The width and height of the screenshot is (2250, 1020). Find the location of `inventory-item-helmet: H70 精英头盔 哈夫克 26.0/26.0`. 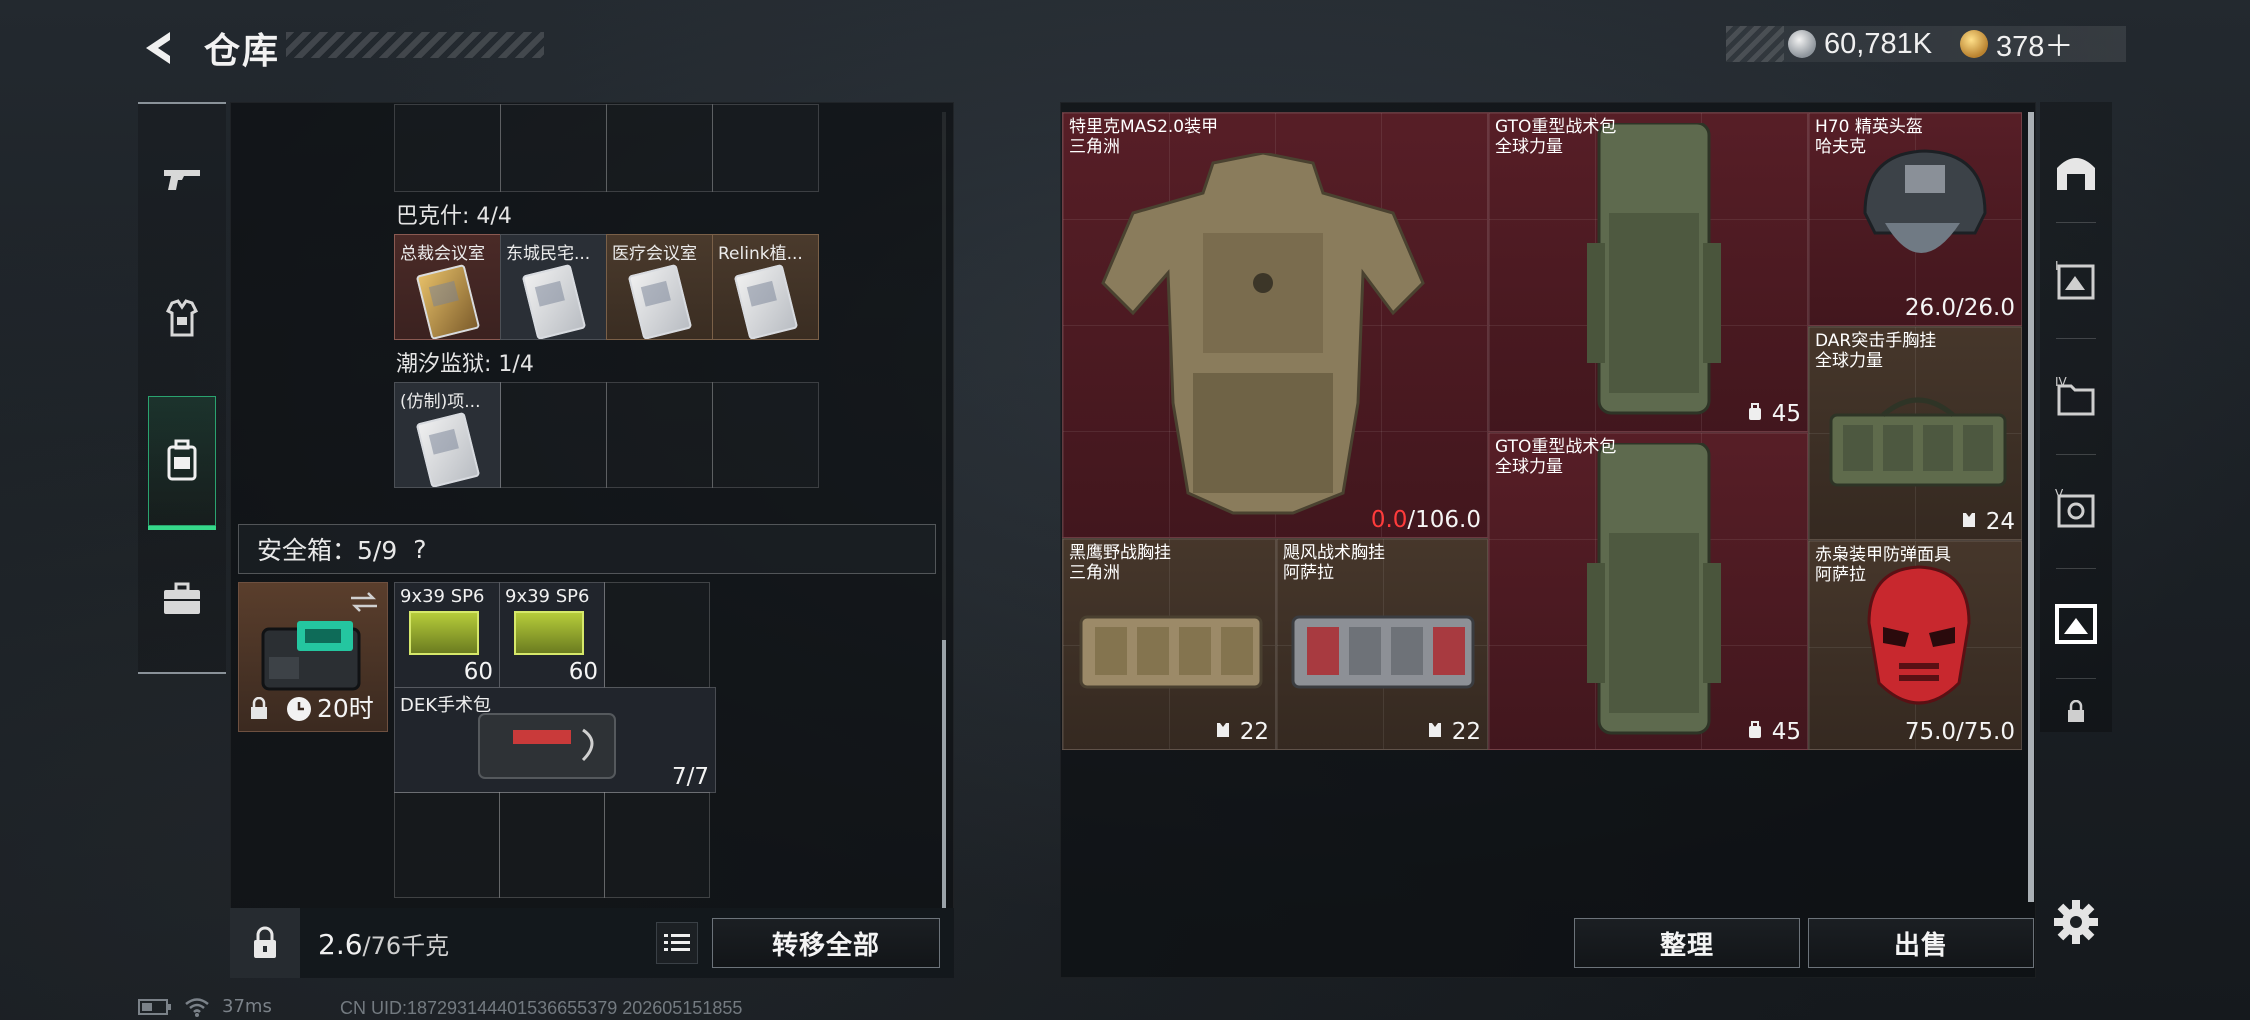

inventory-item-helmet: H70 精英头盔 哈夫克 26.0/26.0 is located at coordinates (1915, 219).